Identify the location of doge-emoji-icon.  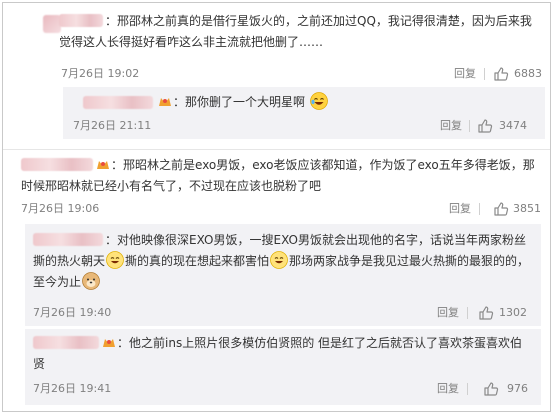
(91, 281).